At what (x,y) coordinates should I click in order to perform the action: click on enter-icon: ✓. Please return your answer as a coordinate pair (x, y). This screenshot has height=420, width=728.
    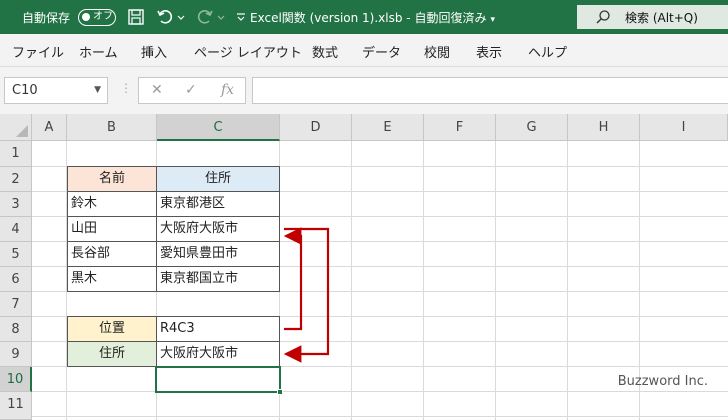
    Looking at the image, I should click on (191, 90).